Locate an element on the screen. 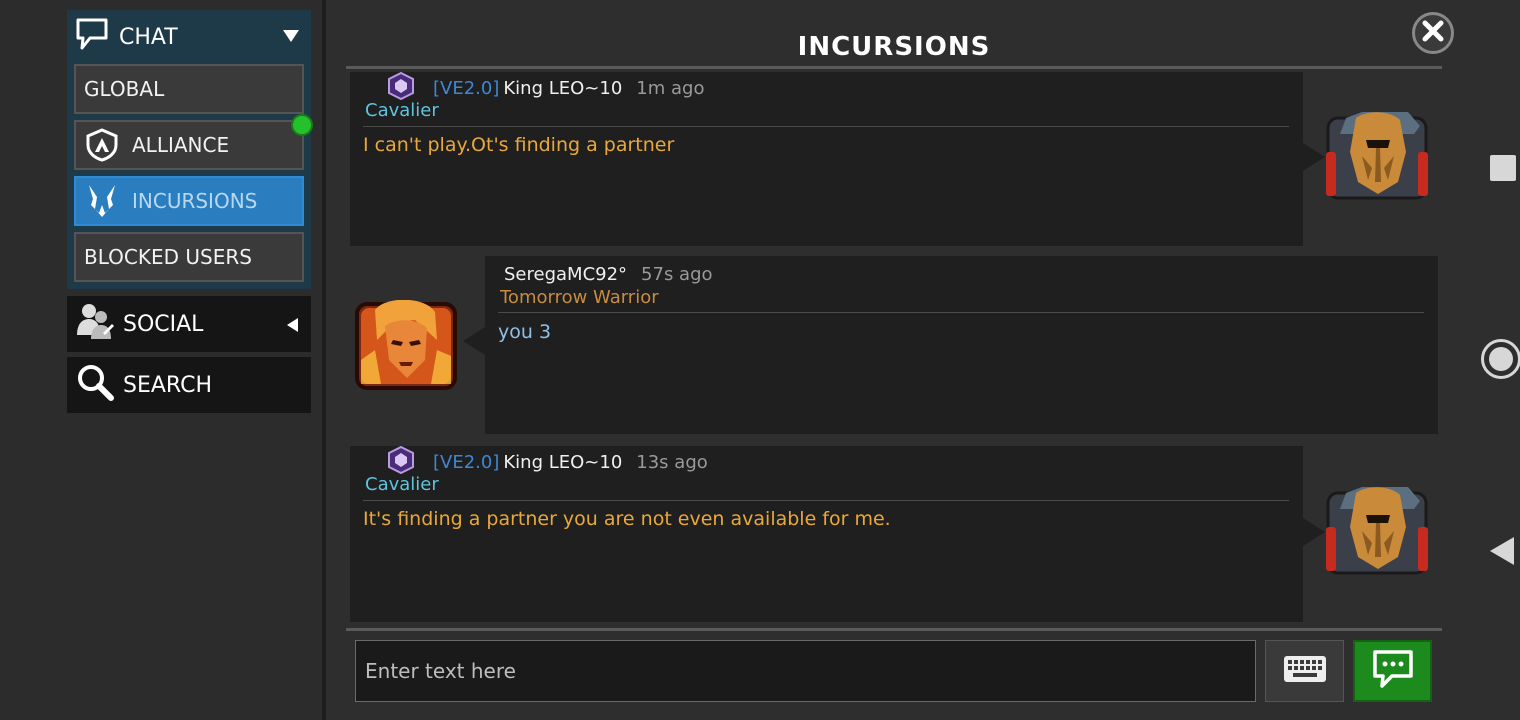 Image resolution: width=1520 pixels, height=720 pixels. close-button is located at coordinates (1433, 33).